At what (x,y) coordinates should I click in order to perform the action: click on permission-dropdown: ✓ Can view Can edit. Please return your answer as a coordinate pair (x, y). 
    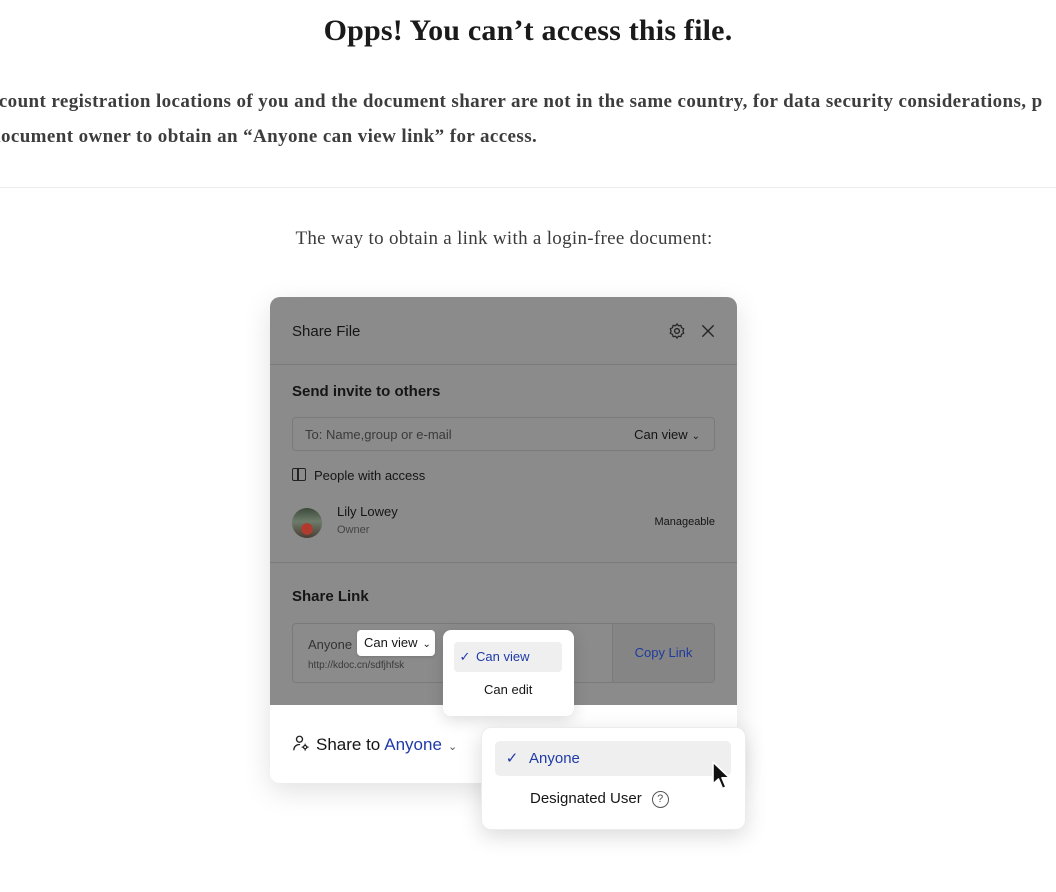
    Looking at the image, I should click on (508, 673).